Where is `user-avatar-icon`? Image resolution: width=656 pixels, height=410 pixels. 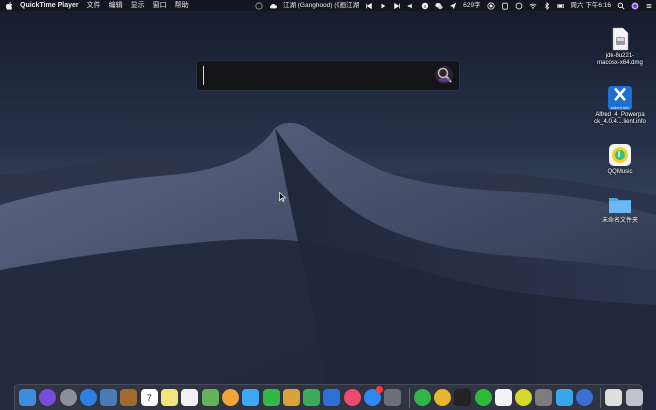
user-avatar-icon is located at coordinates (635, 6).